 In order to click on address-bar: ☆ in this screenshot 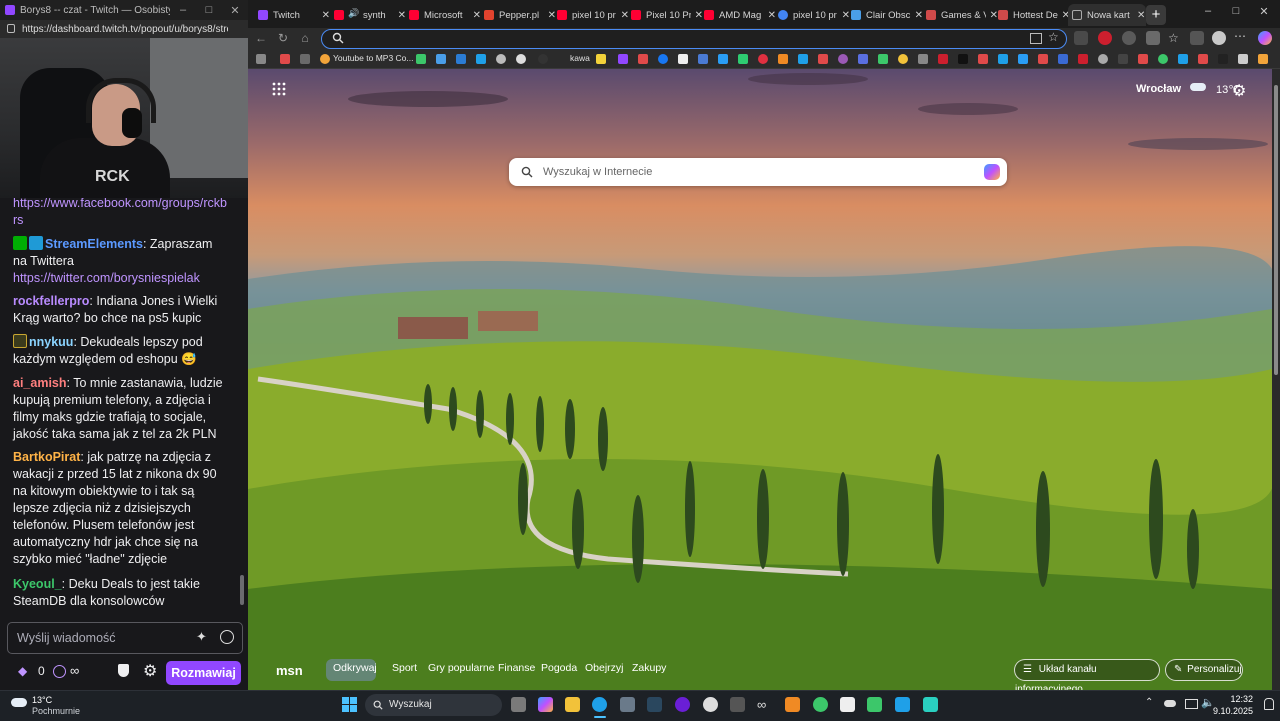, I will do `click(694, 39)`.